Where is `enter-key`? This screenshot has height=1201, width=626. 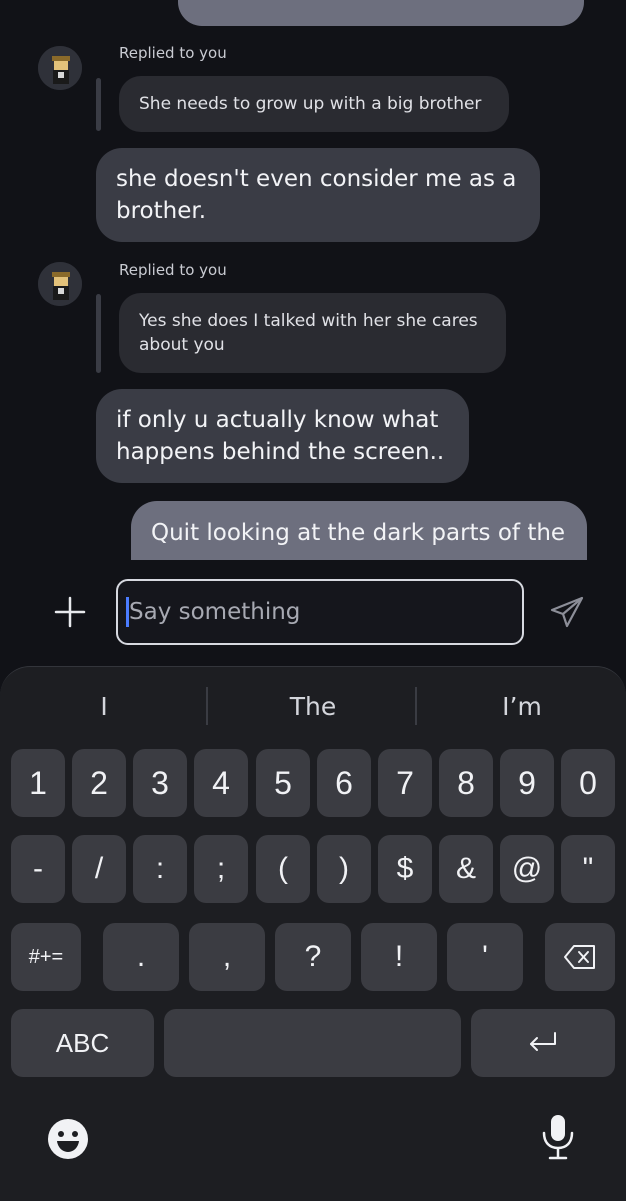
enter-key is located at coordinates (543, 1043).